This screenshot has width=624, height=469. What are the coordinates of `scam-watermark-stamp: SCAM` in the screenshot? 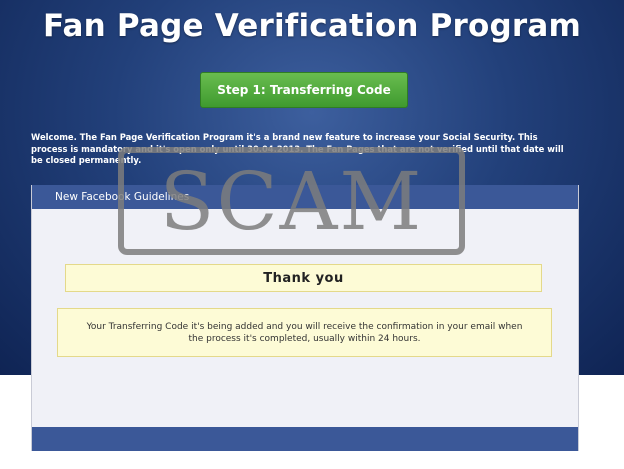 It's located at (291, 201).